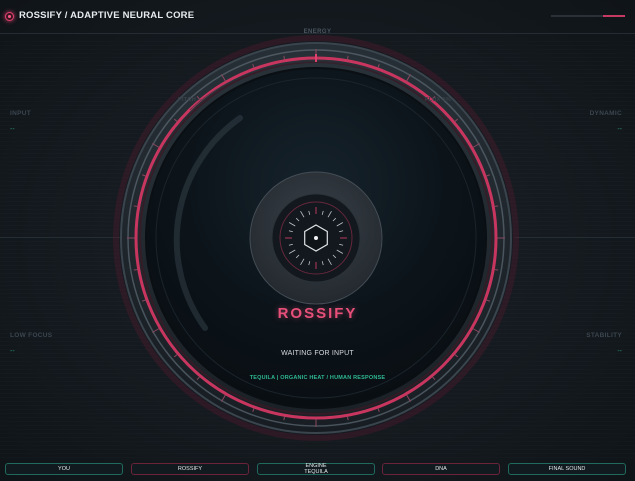  I want to click on tab-rossify: ROSSIFY, so click(190, 469).